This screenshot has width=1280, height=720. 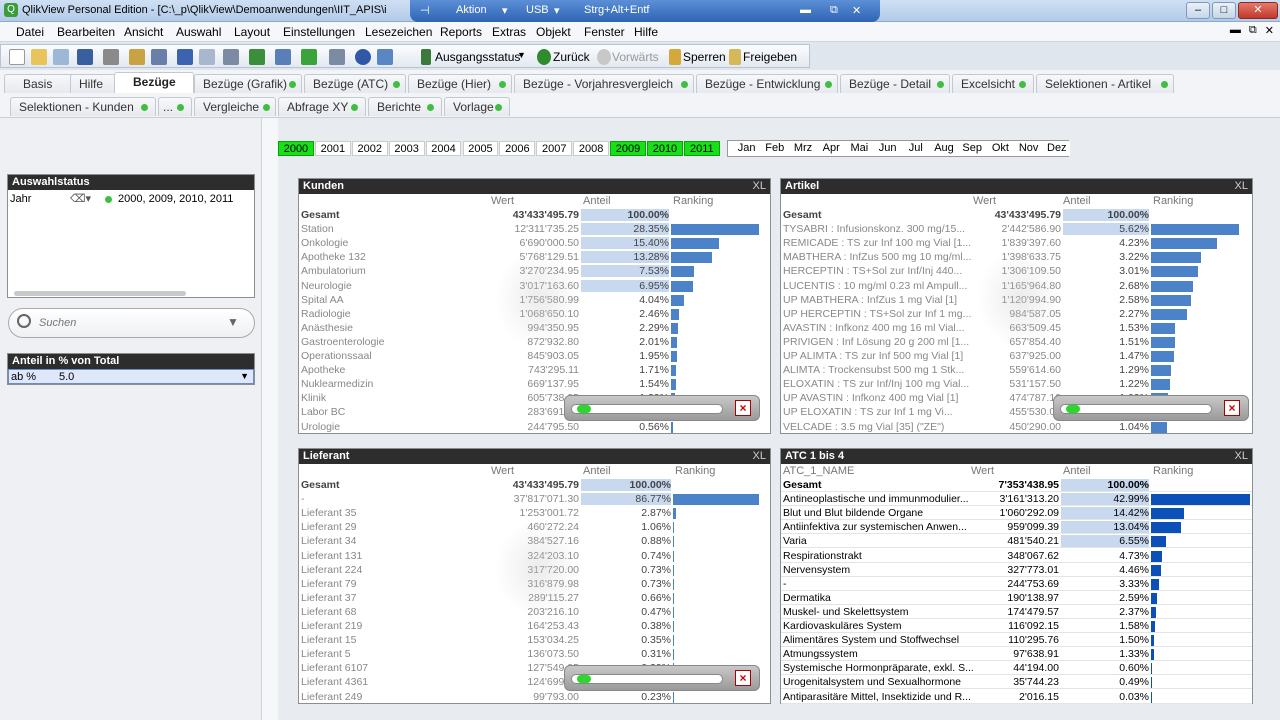 What do you see at coordinates (693, 201) in the screenshot?
I see `kunden-col-ranking: Ranking` at bounding box center [693, 201].